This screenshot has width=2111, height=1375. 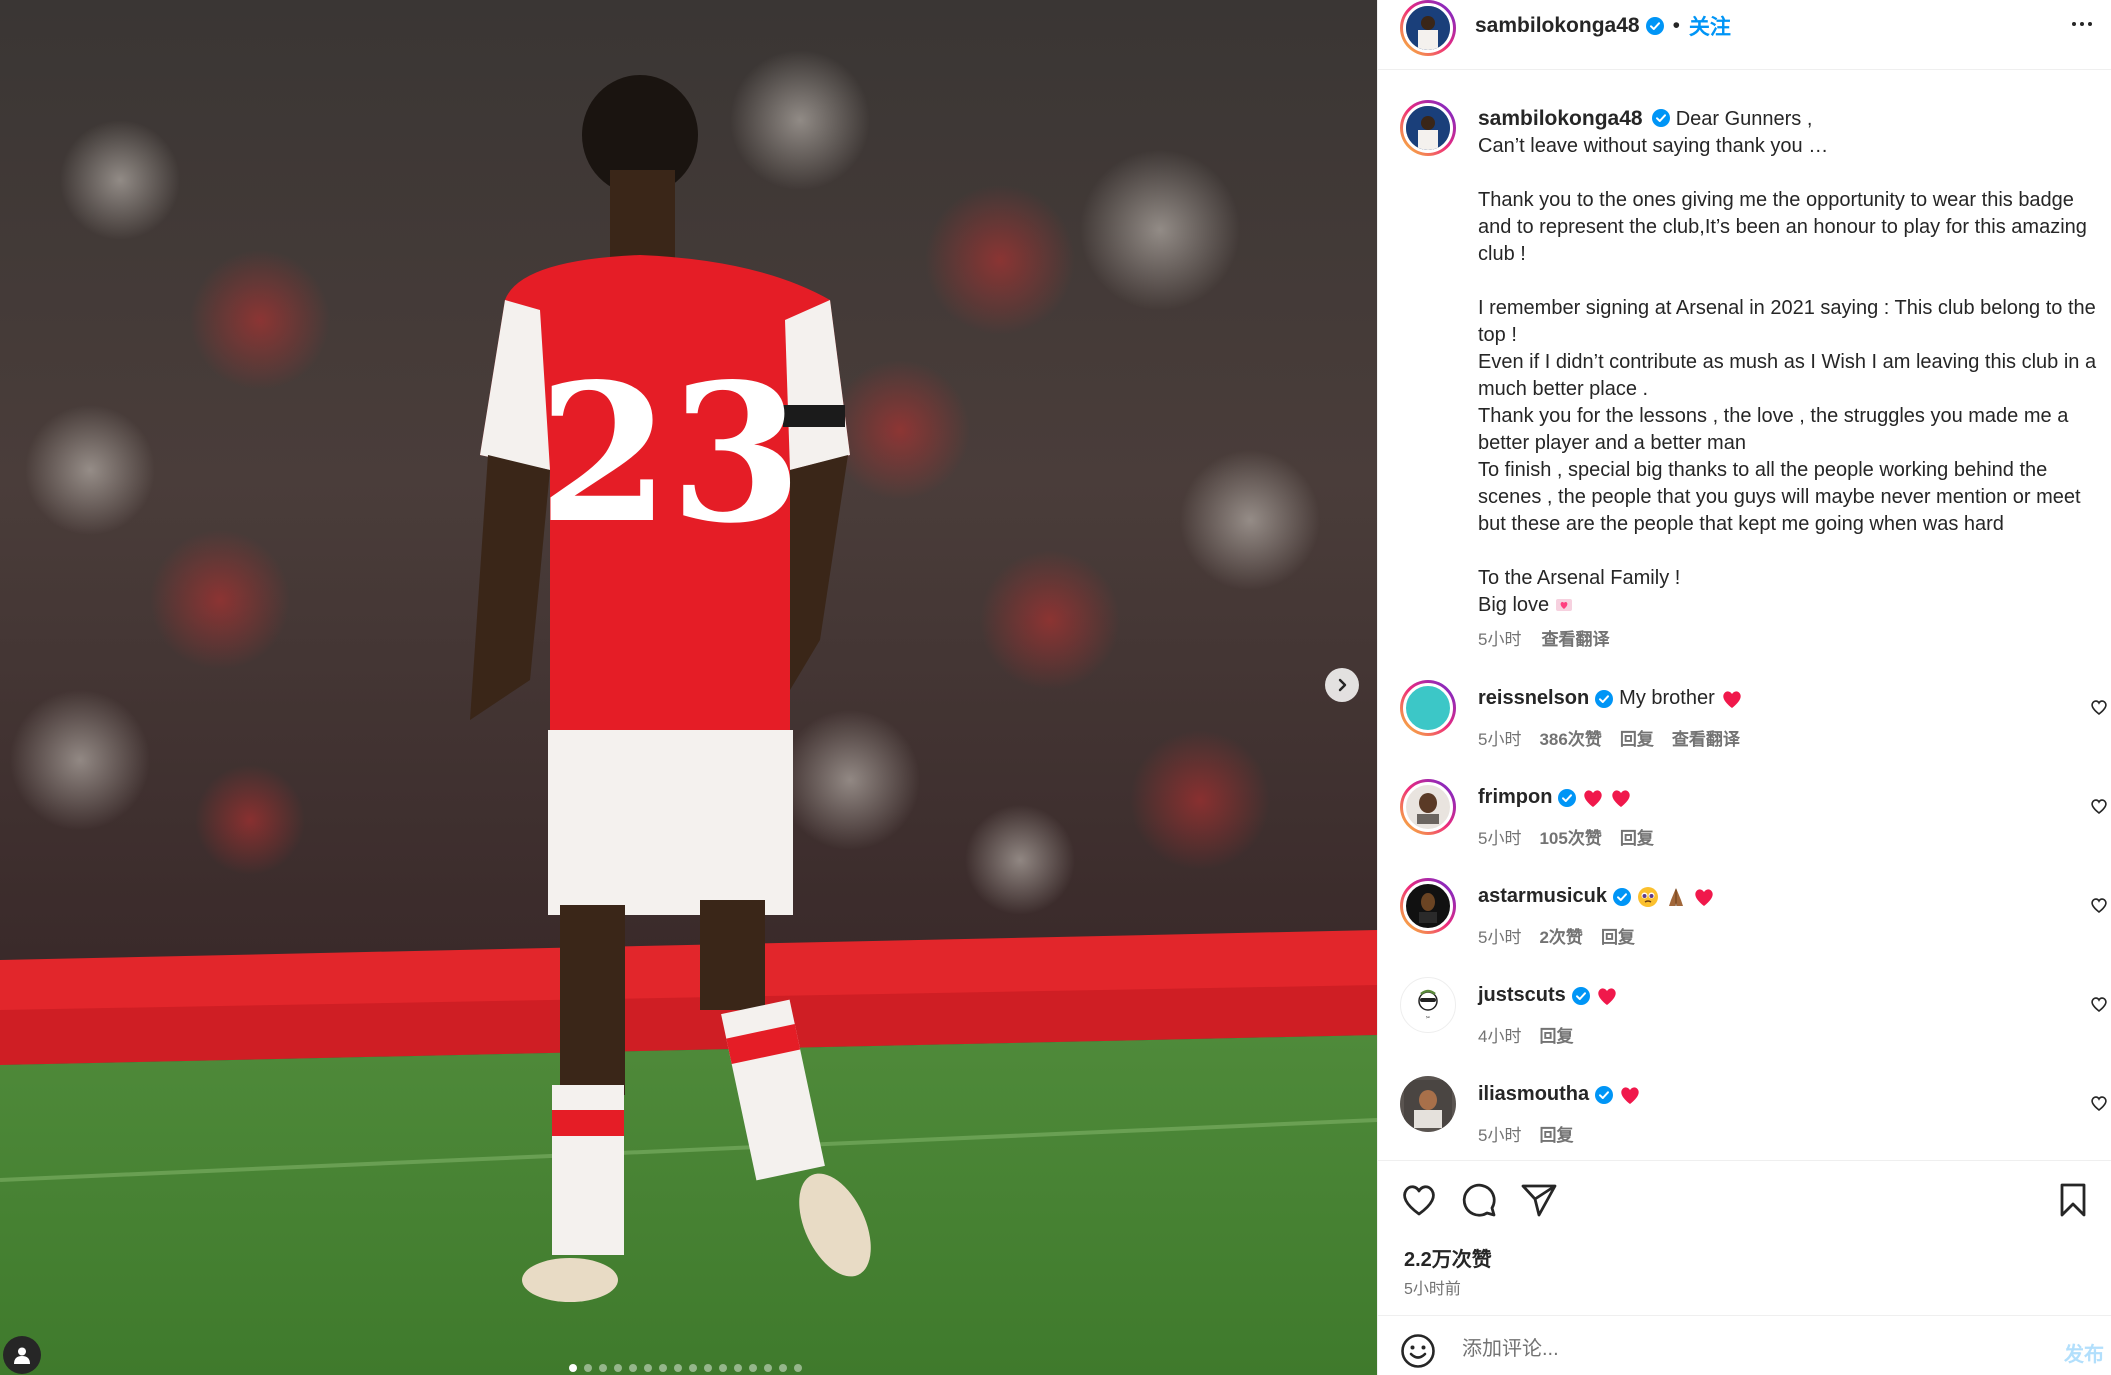 What do you see at coordinates (1744, 119) in the screenshot?
I see `caption-greeting: Dear Gunners ,` at bounding box center [1744, 119].